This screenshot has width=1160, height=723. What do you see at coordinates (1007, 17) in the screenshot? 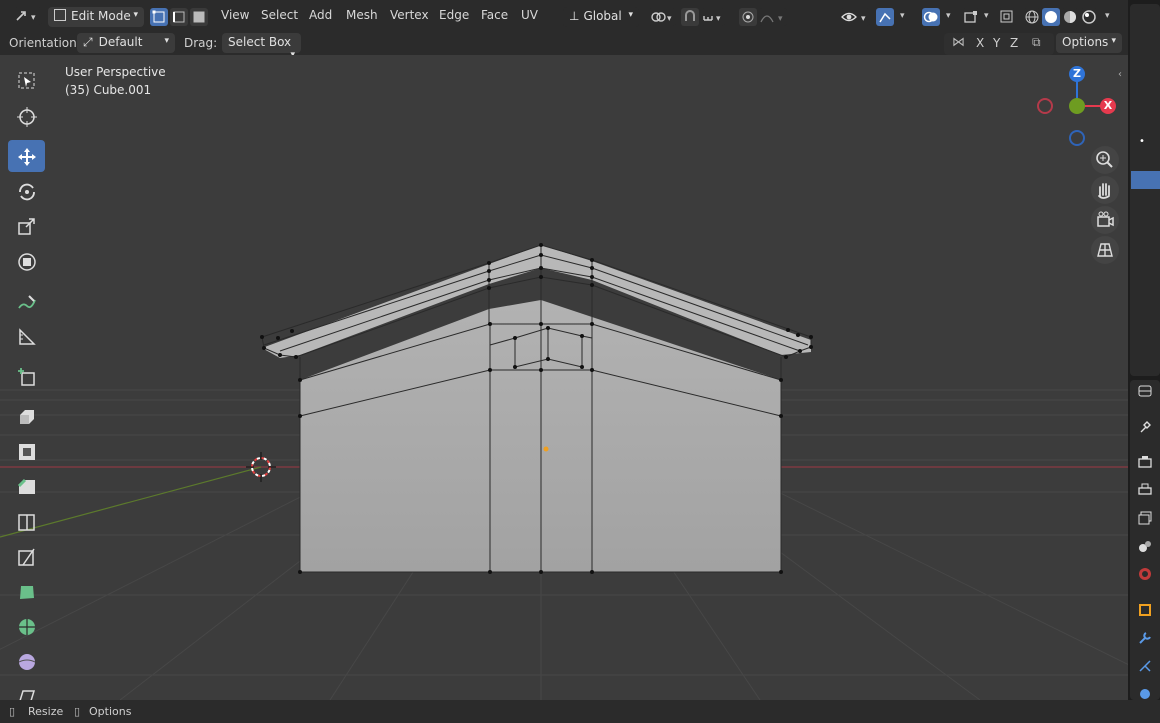
I see `xray-toggle-icon` at bounding box center [1007, 17].